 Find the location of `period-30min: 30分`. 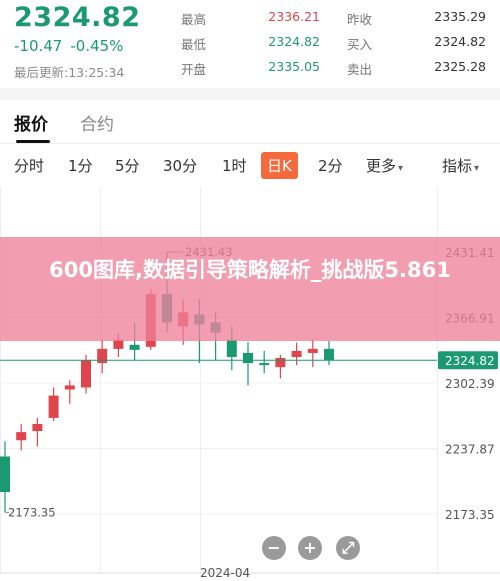

period-30min: 30分 is located at coordinates (180, 165).